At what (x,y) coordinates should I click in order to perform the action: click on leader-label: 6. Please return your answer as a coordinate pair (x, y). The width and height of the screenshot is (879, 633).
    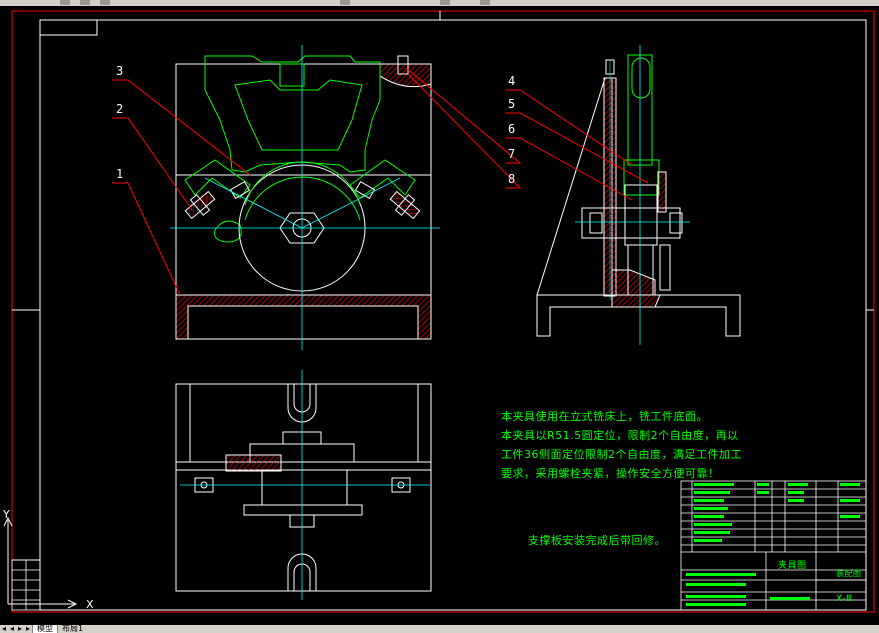
    Looking at the image, I should click on (512, 129).